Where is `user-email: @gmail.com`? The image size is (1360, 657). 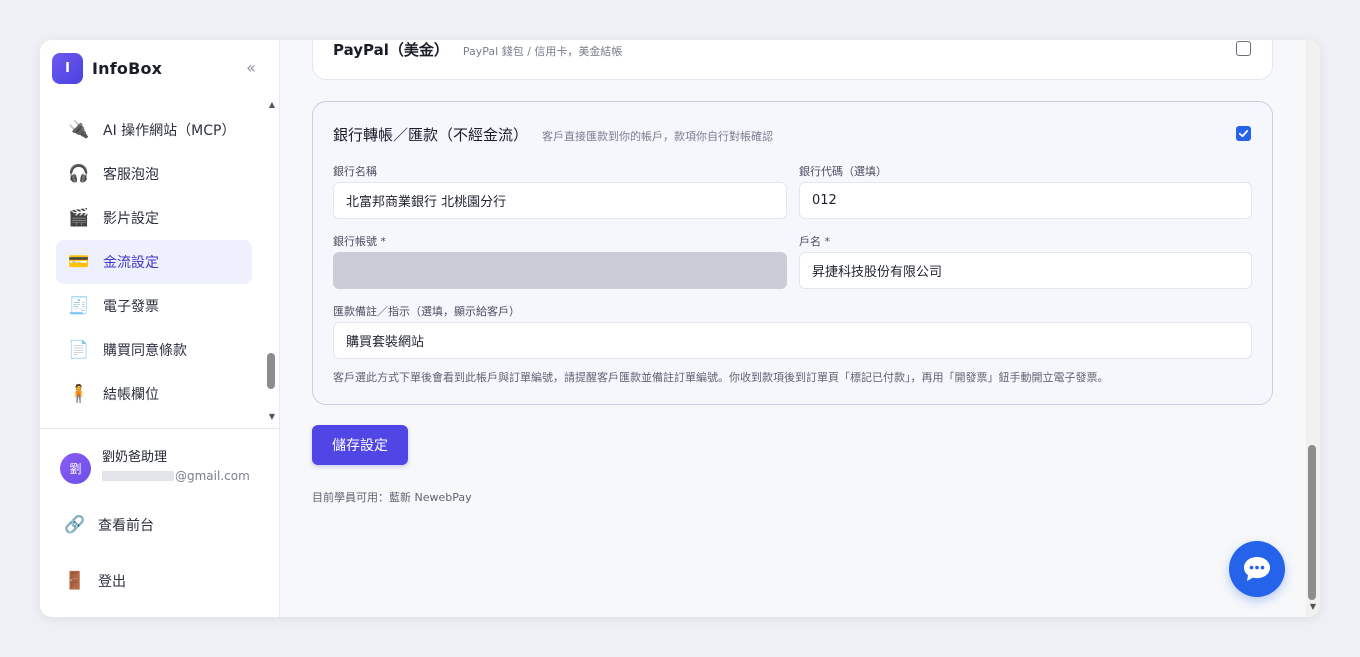
user-email: @gmail.com is located at coordinates (176, 476).